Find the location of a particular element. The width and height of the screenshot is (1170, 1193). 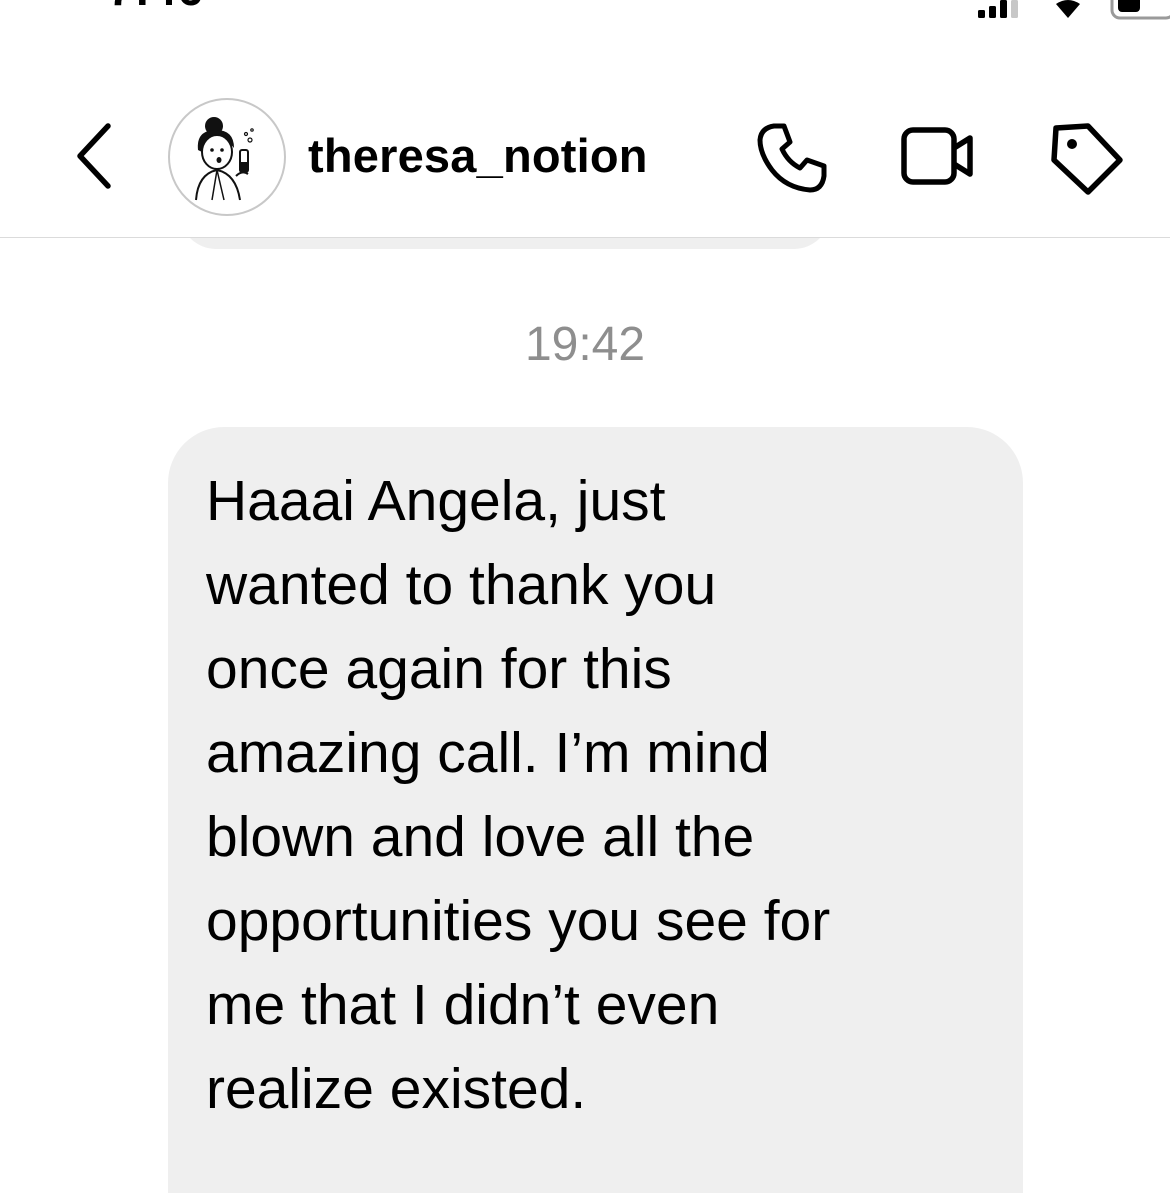

video-call-button is located at coordinates (936, 158).